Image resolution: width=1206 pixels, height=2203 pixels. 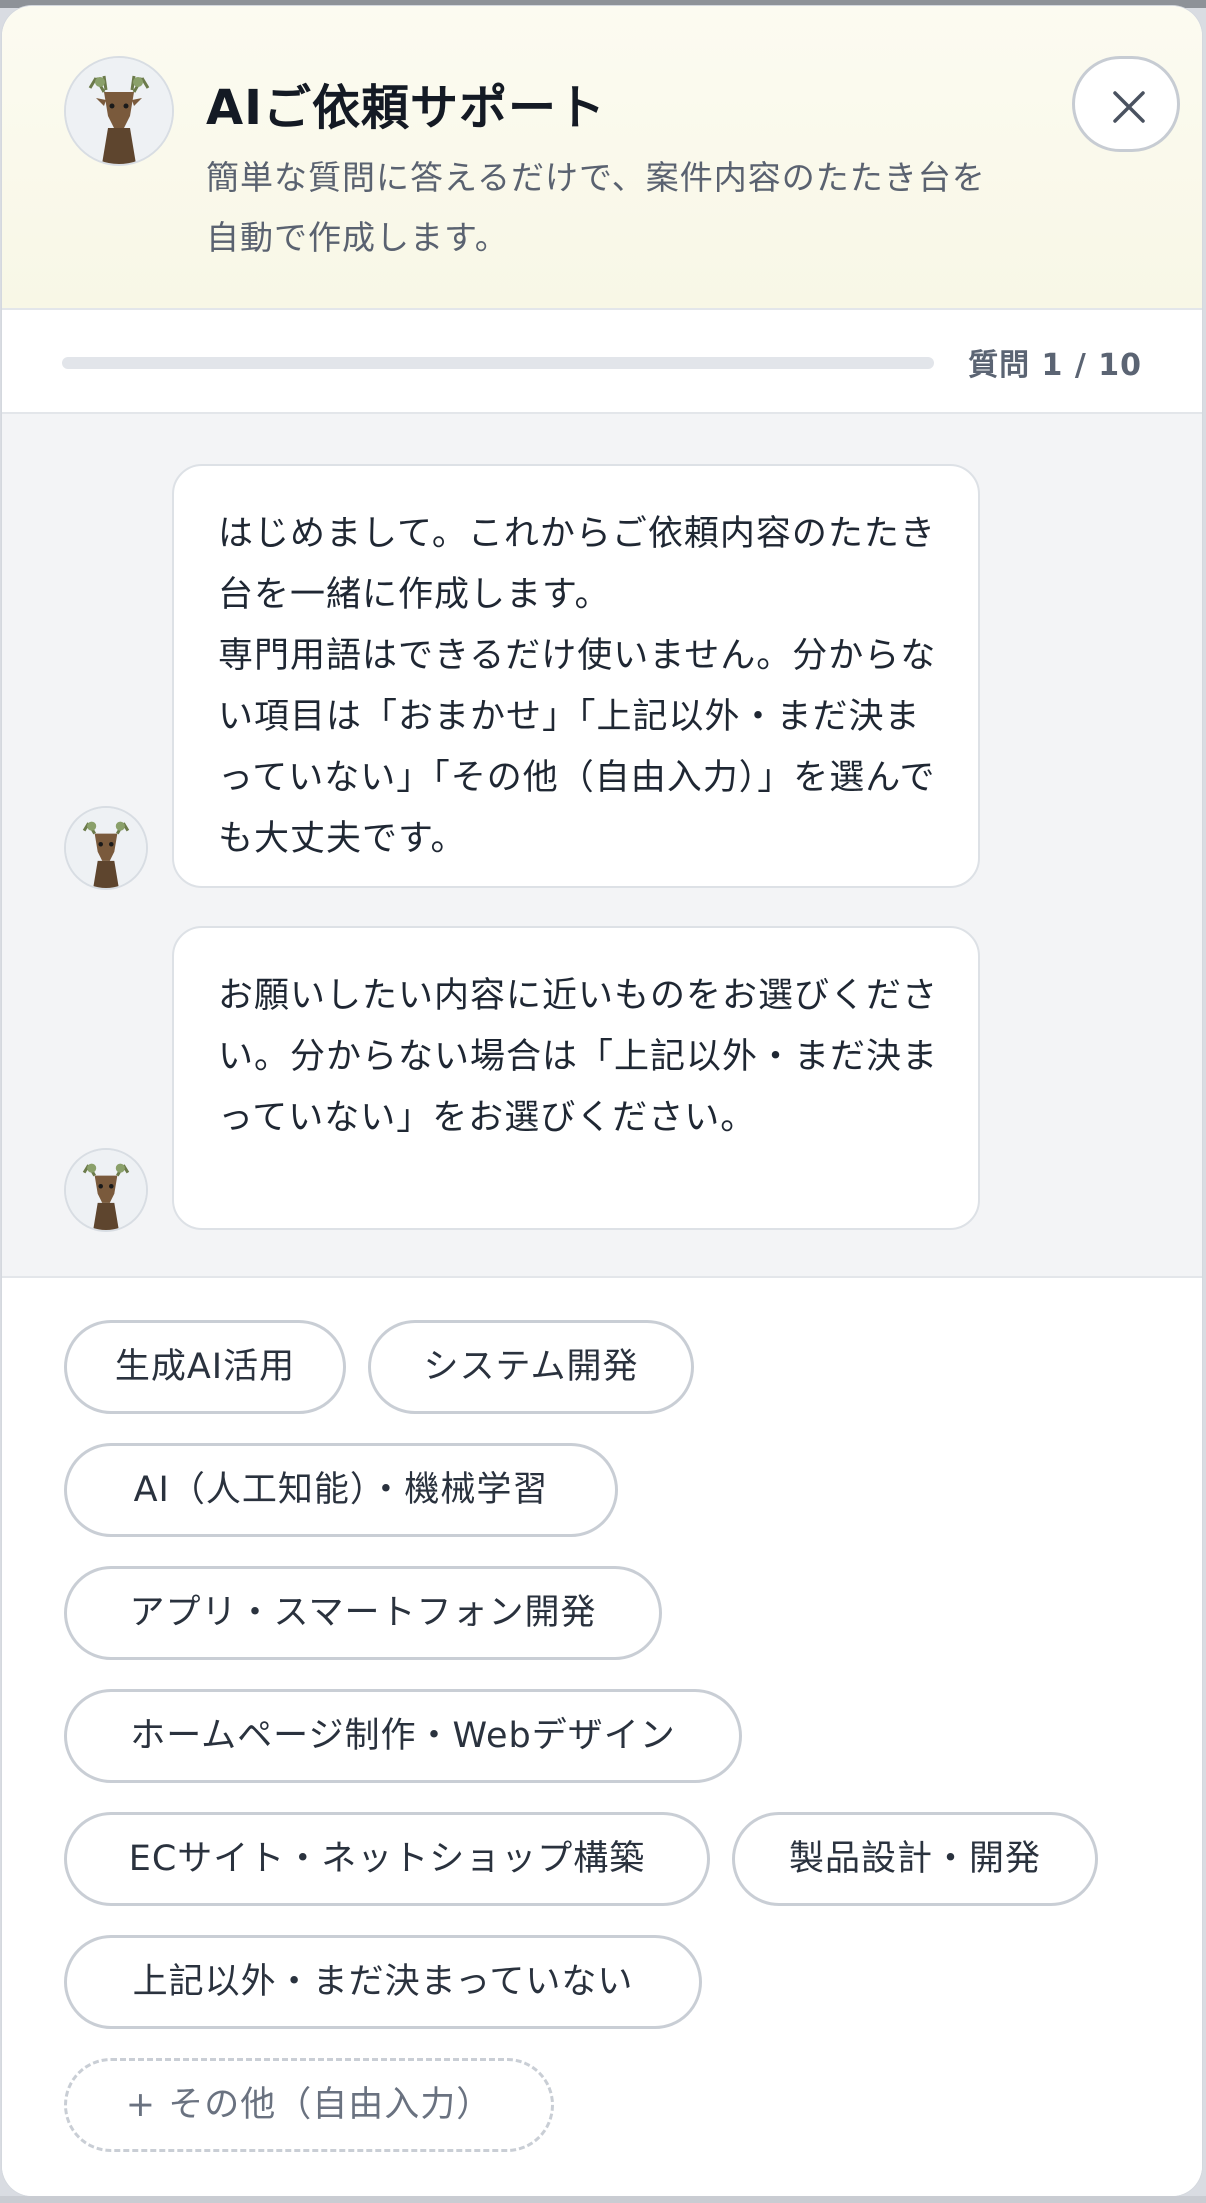 I want to click on close-button, so click(x=1126, y=104).